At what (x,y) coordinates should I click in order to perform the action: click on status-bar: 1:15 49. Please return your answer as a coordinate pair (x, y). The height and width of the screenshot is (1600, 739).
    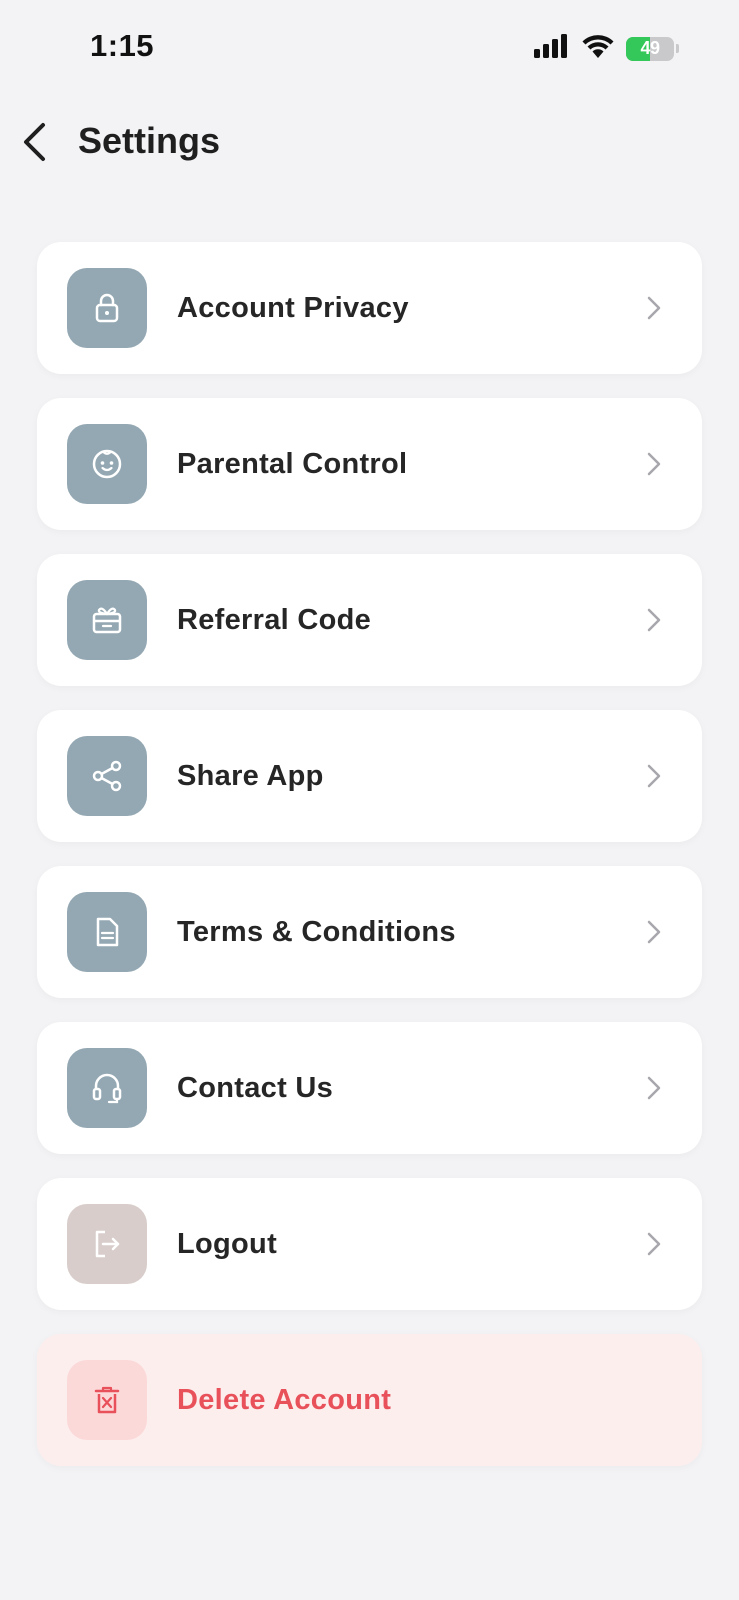
    Looking at the image, I should click on (369, 50).